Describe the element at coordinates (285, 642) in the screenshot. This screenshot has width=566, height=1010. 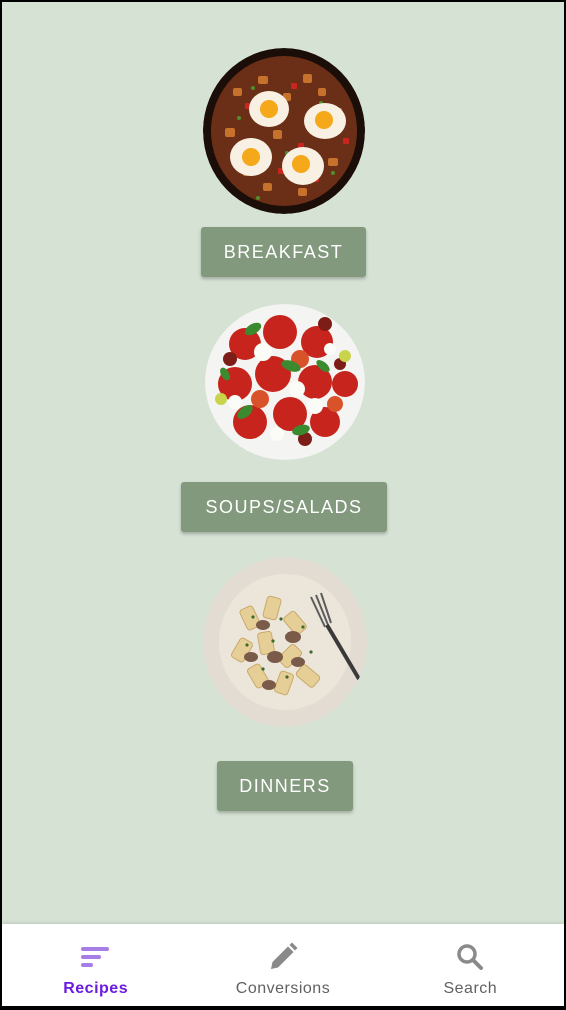
I see `pasta-dish-image` at that location.